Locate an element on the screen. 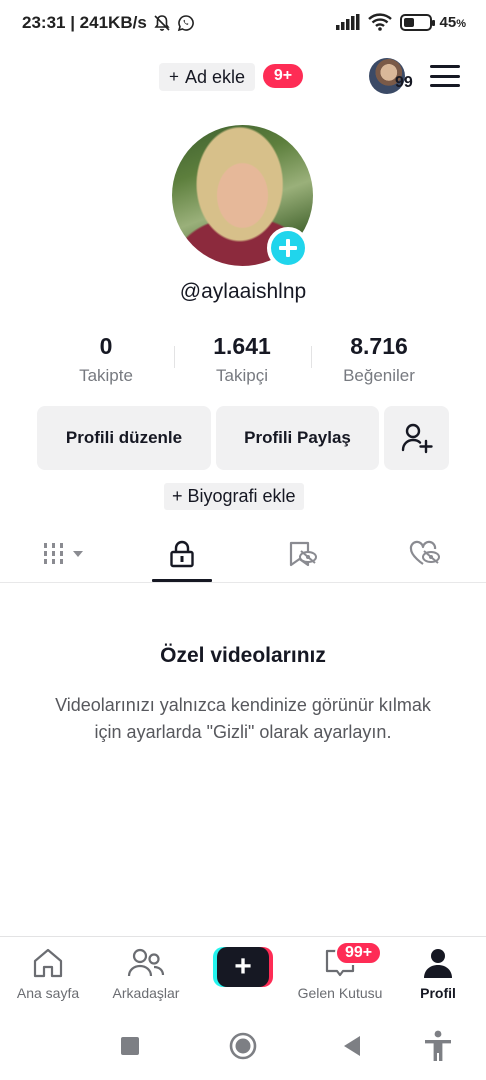 This screenshot has width=486, height=1080. nav-friends-label: Arkadaşlar is located at coordinates (146, 993).